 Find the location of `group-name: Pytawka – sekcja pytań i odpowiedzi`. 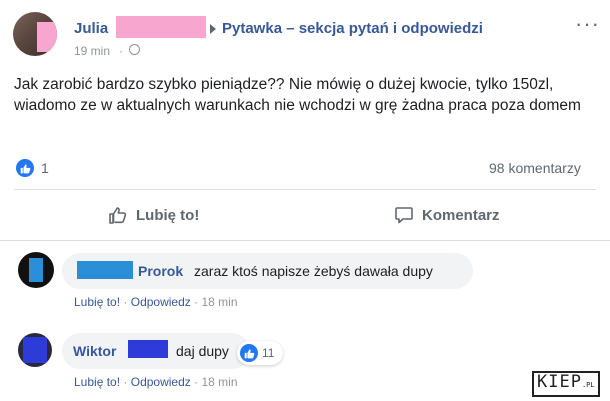

group-name: Pytawka – sekcja pytań i odpowiedzi is located at coordinates (352, 28).